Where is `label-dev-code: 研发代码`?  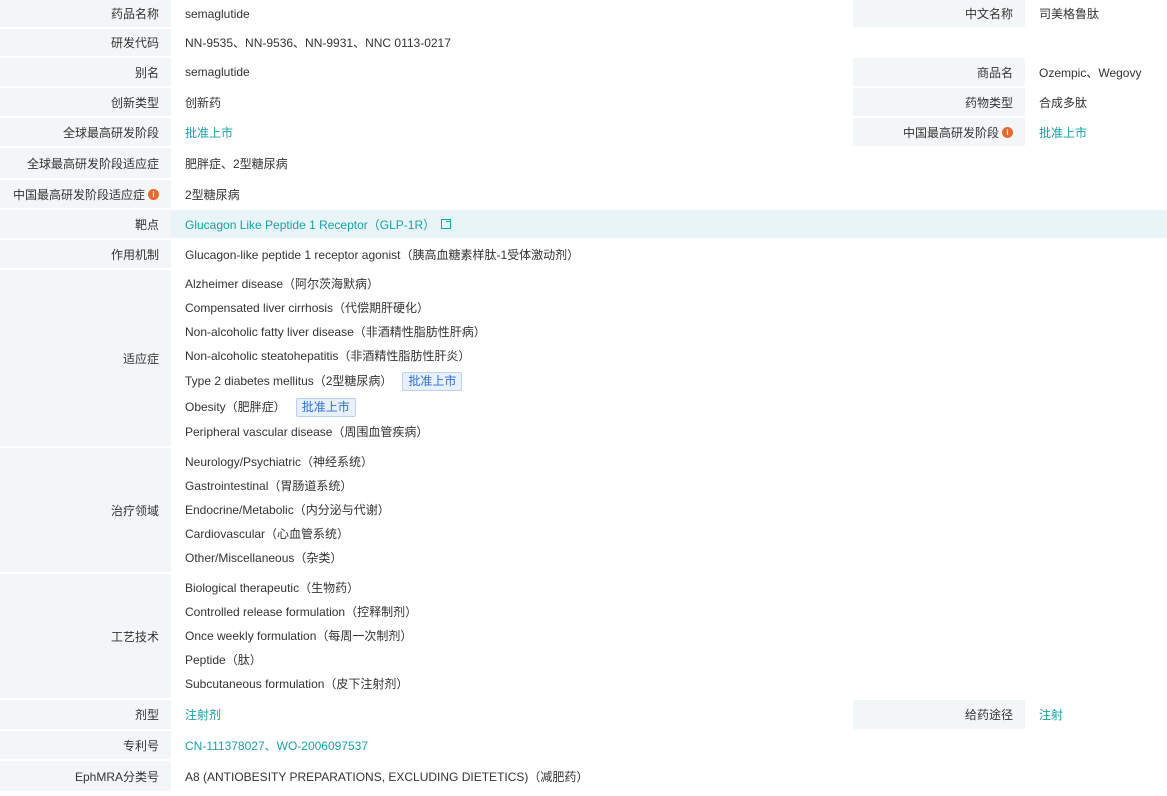
label-dev-code: 研发代码 is located at coordinates (85, 42).